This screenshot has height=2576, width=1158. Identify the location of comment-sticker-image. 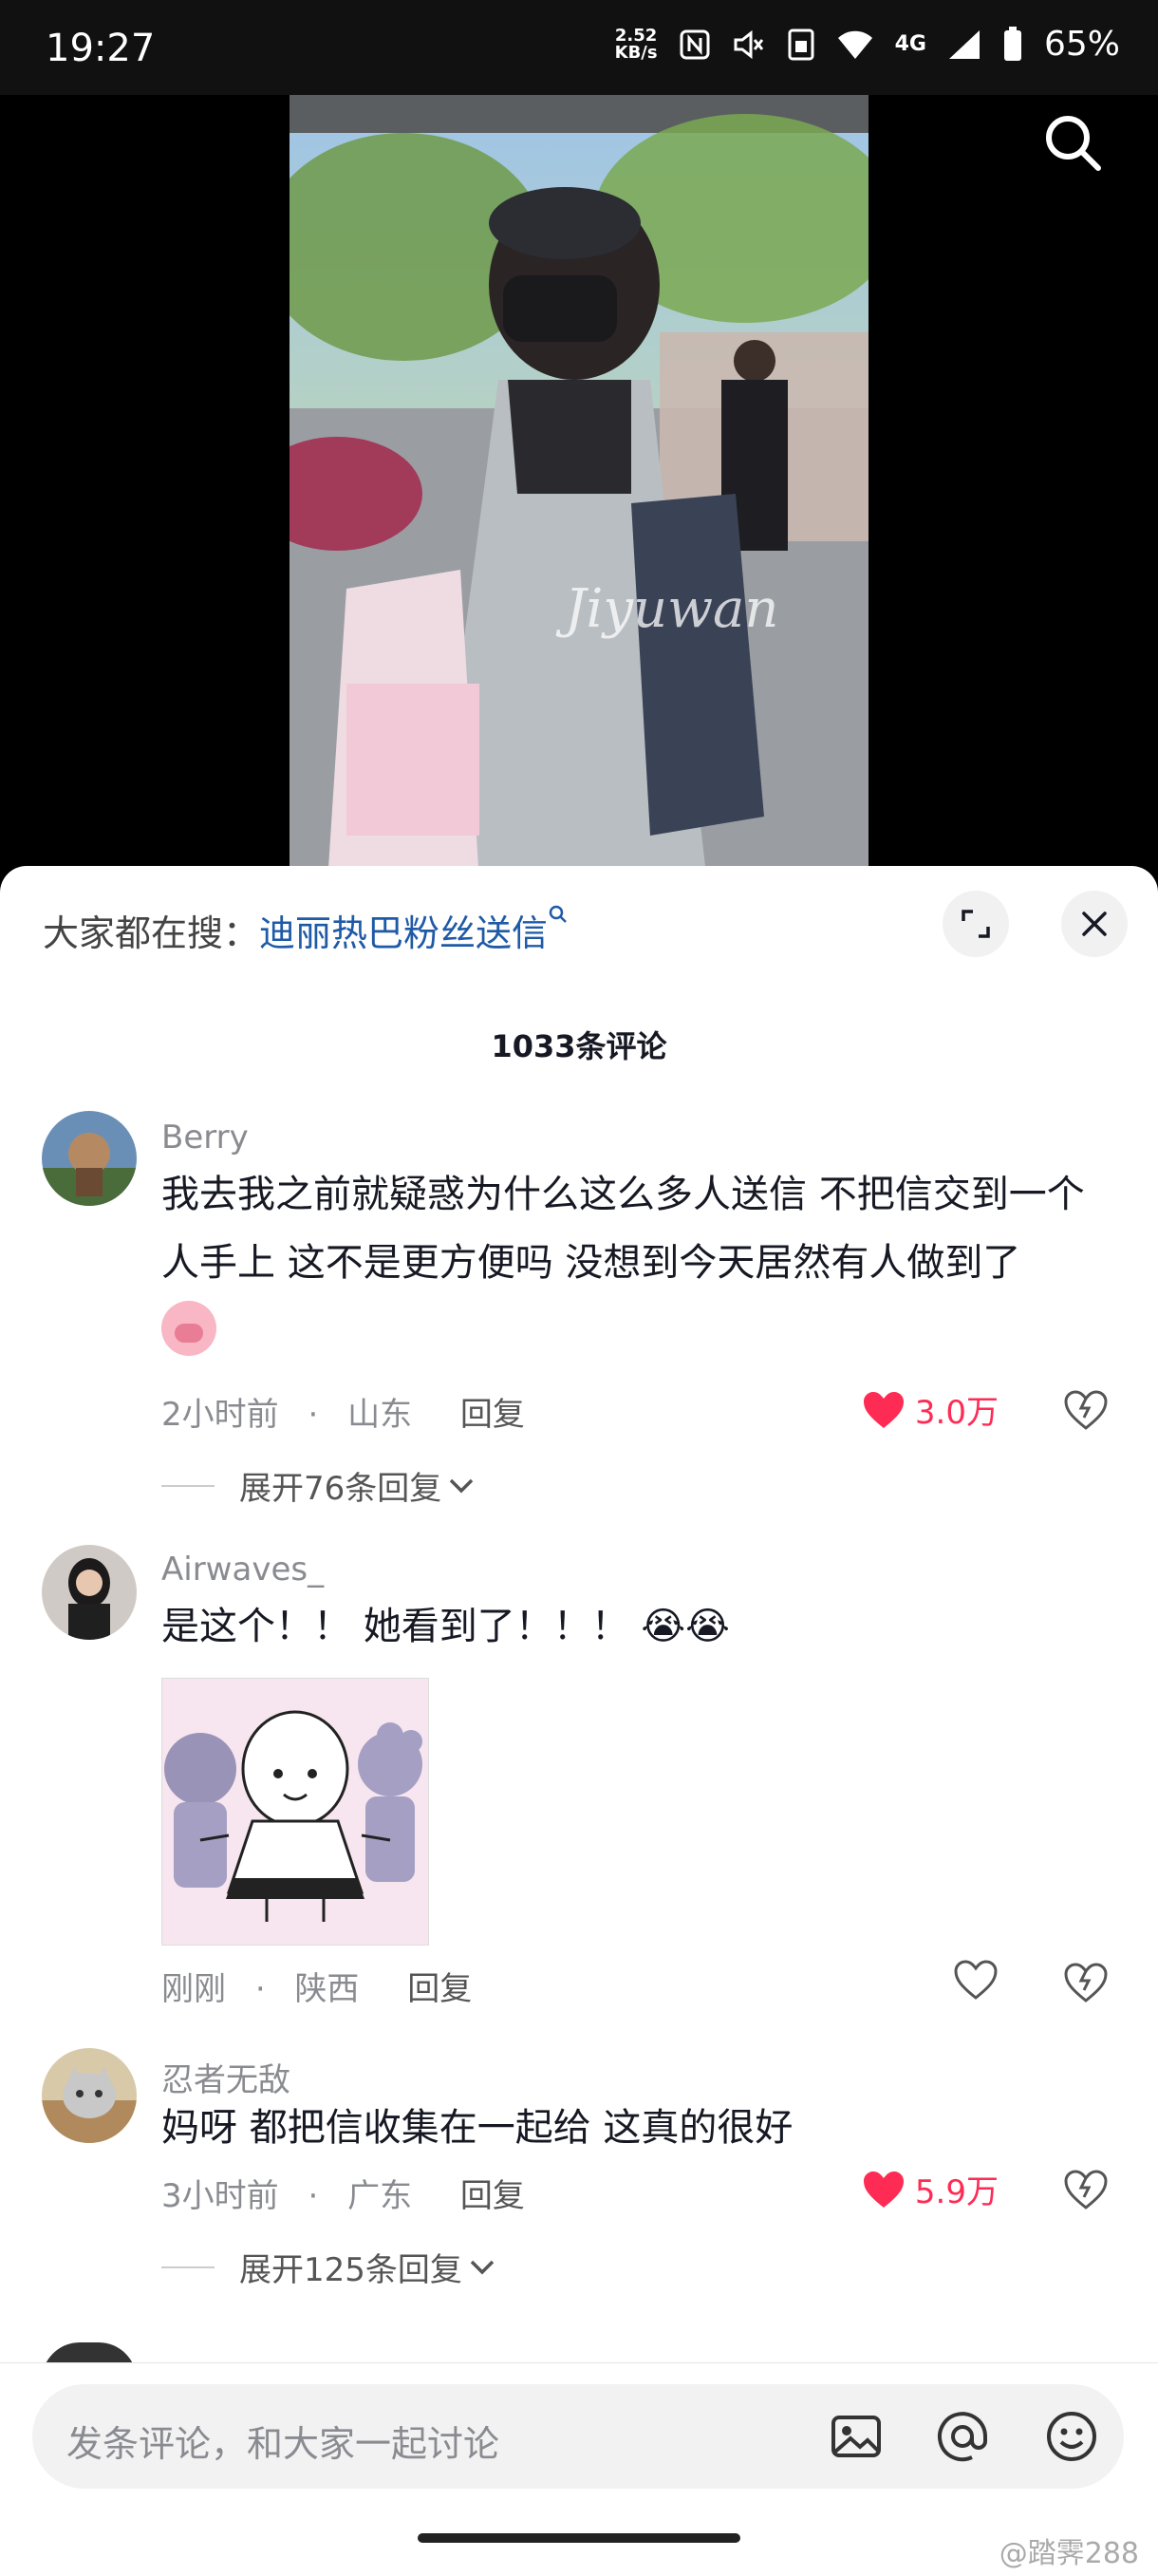
(295, 1812).